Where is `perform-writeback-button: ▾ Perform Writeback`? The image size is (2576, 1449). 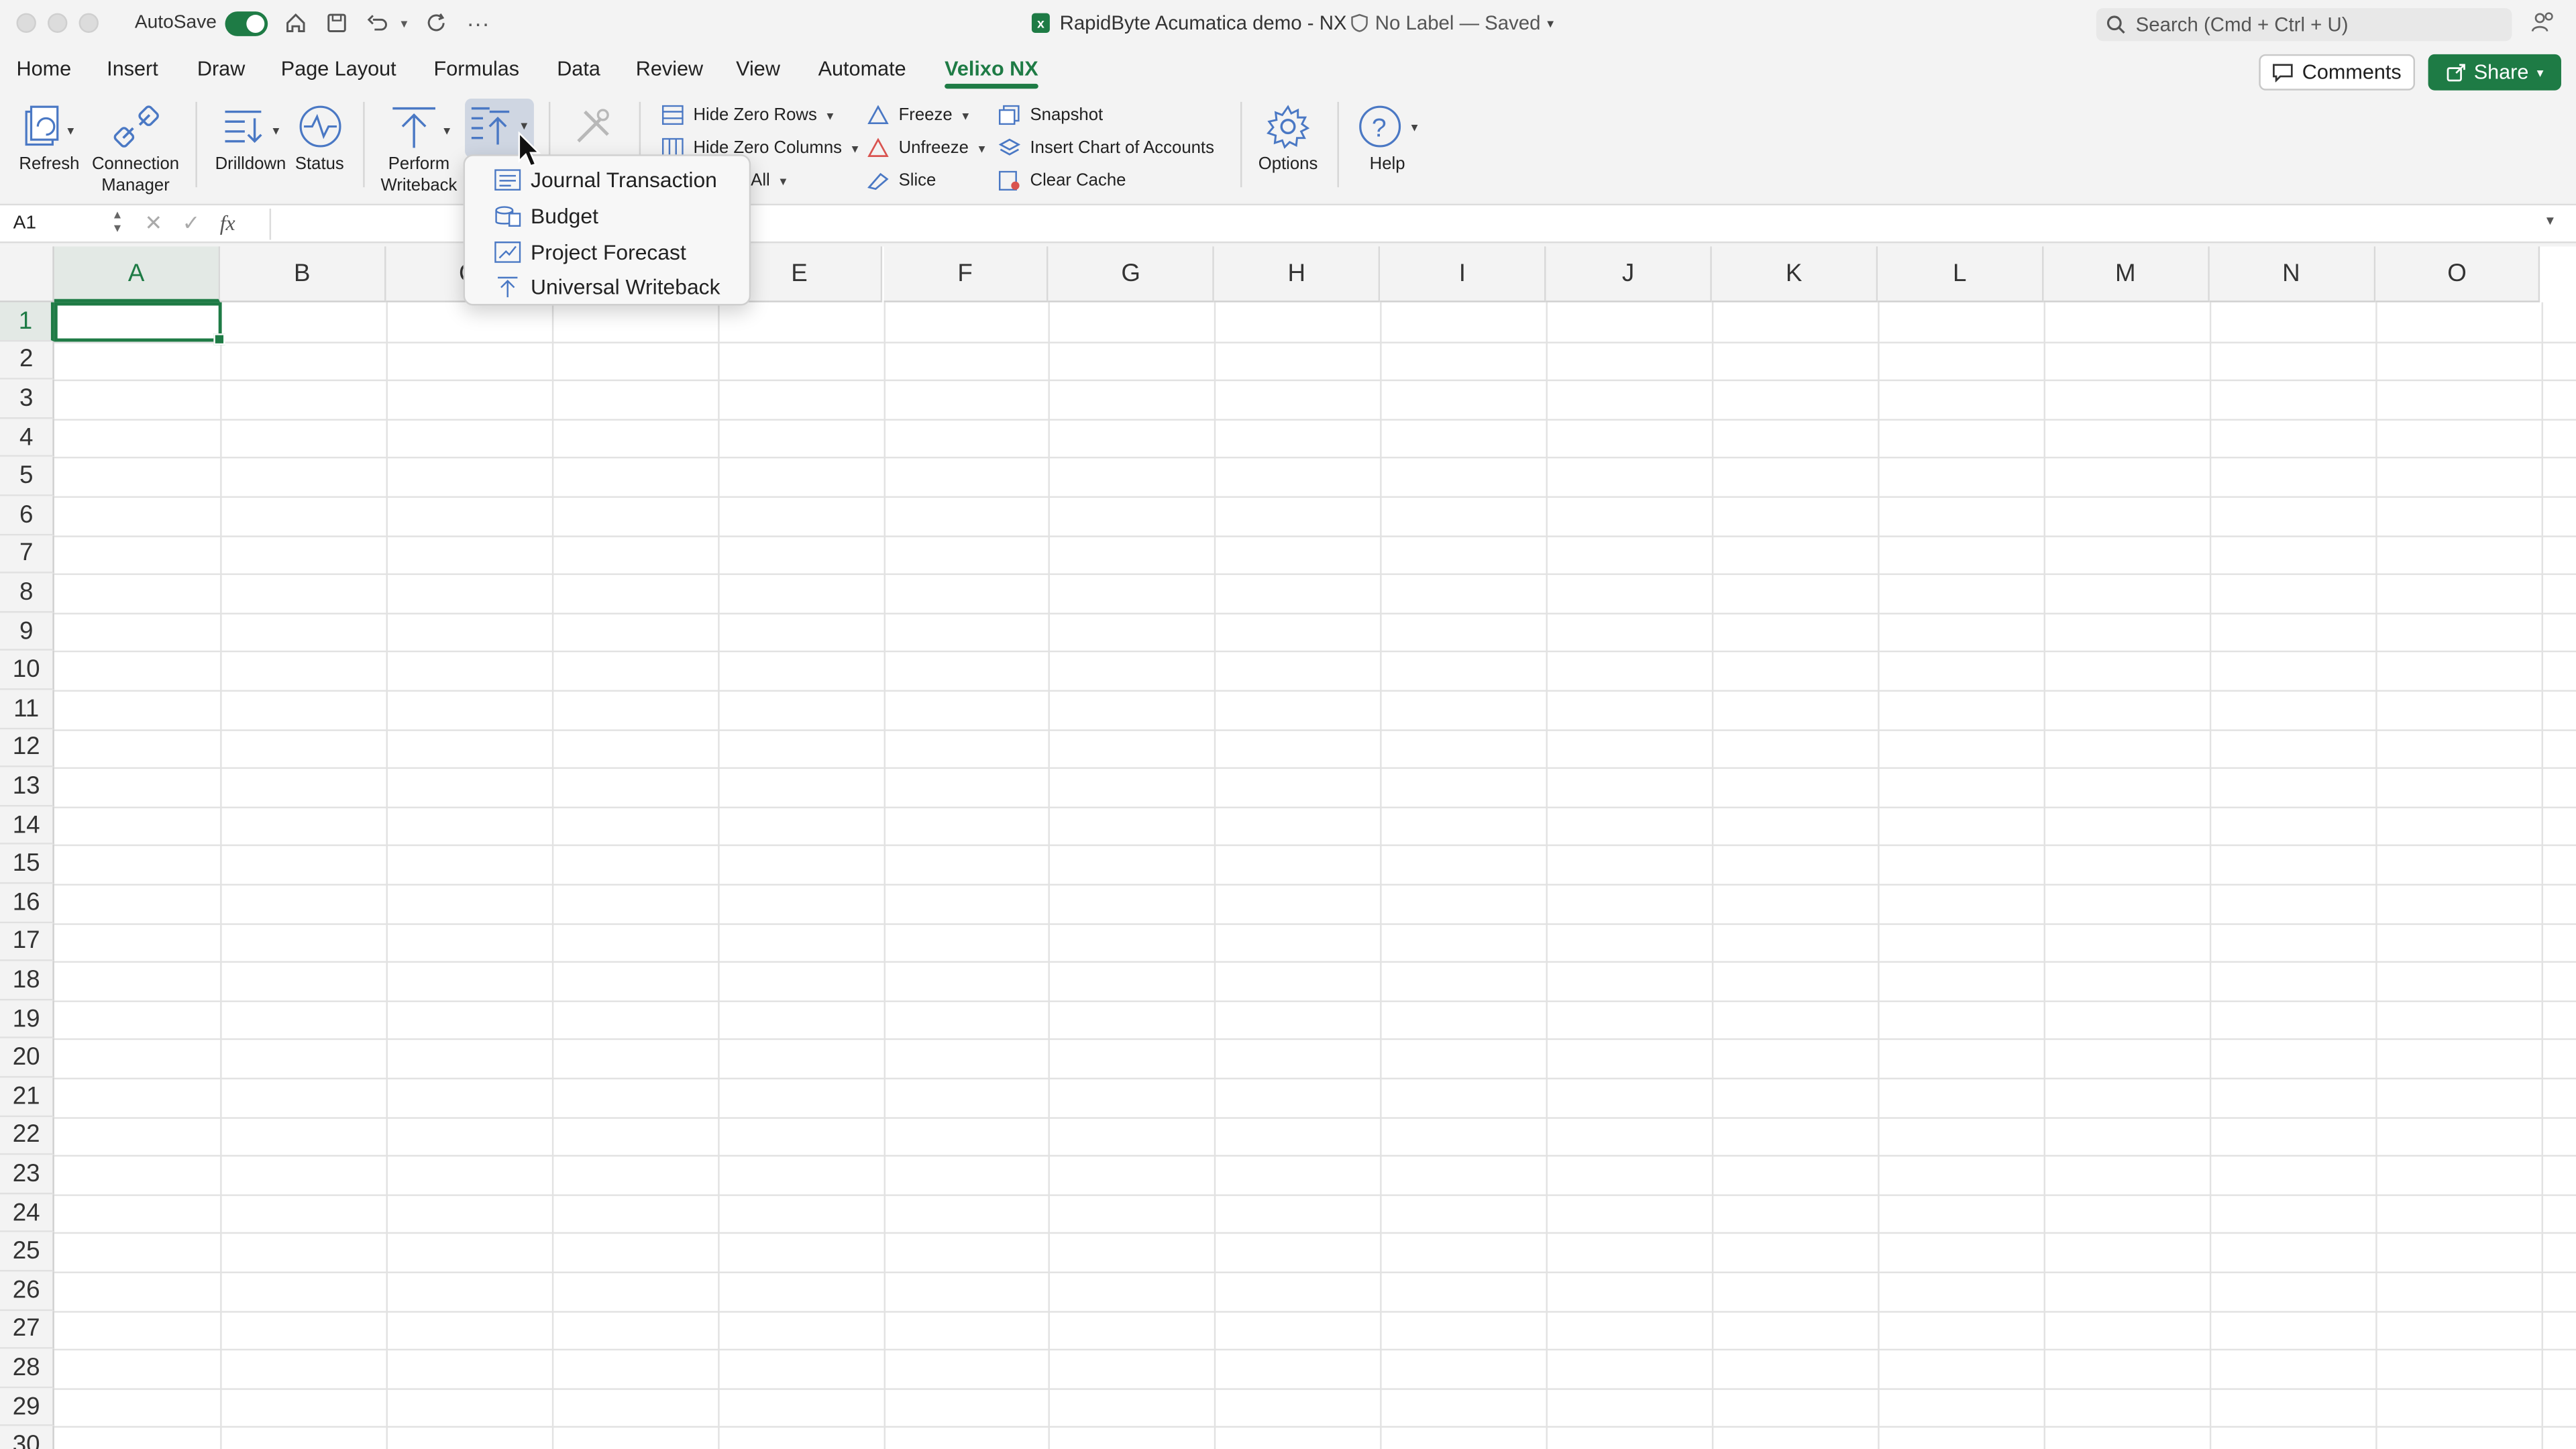
perform-writeback-button: ▾ Perform Writeback is located at coordinates (419, 147).